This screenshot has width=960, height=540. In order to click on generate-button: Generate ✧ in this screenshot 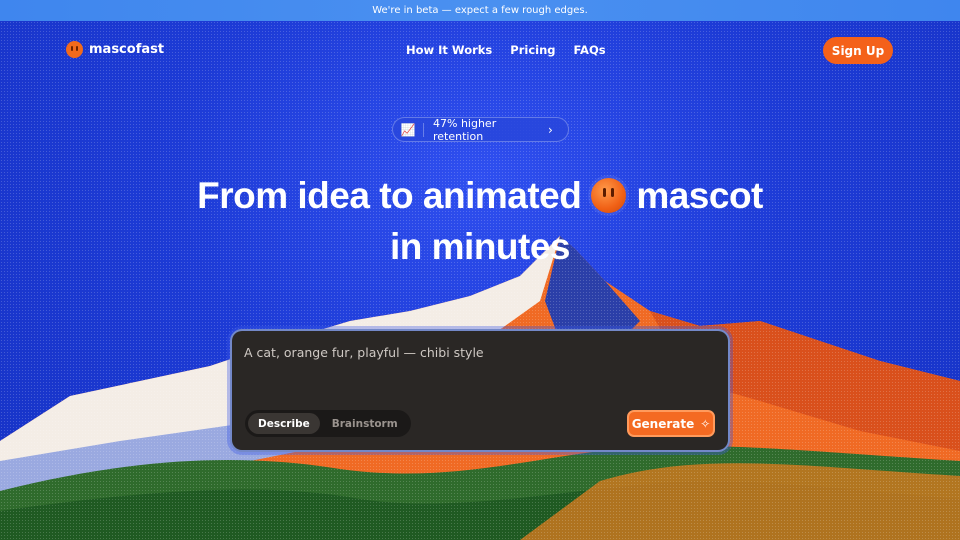, I will do `click(671, 423)`.